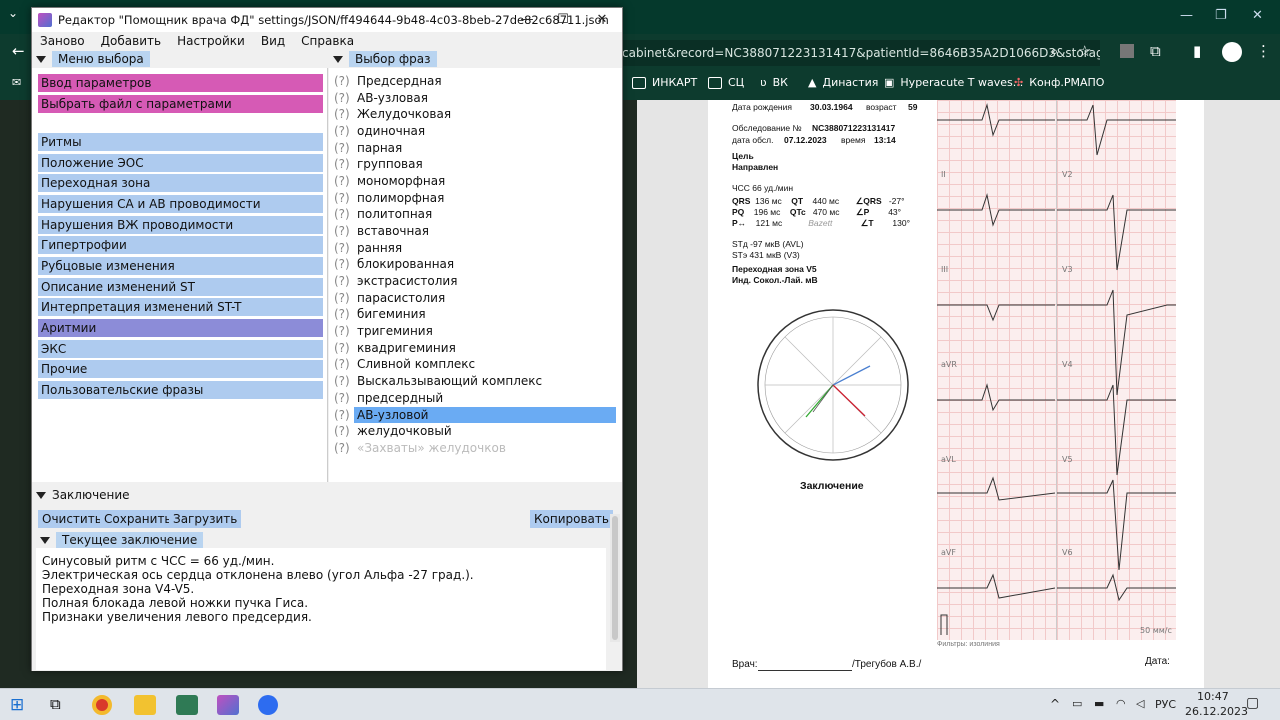  I want to click on phrase-item: (?) Сливной комплекс, so click(405, 364).